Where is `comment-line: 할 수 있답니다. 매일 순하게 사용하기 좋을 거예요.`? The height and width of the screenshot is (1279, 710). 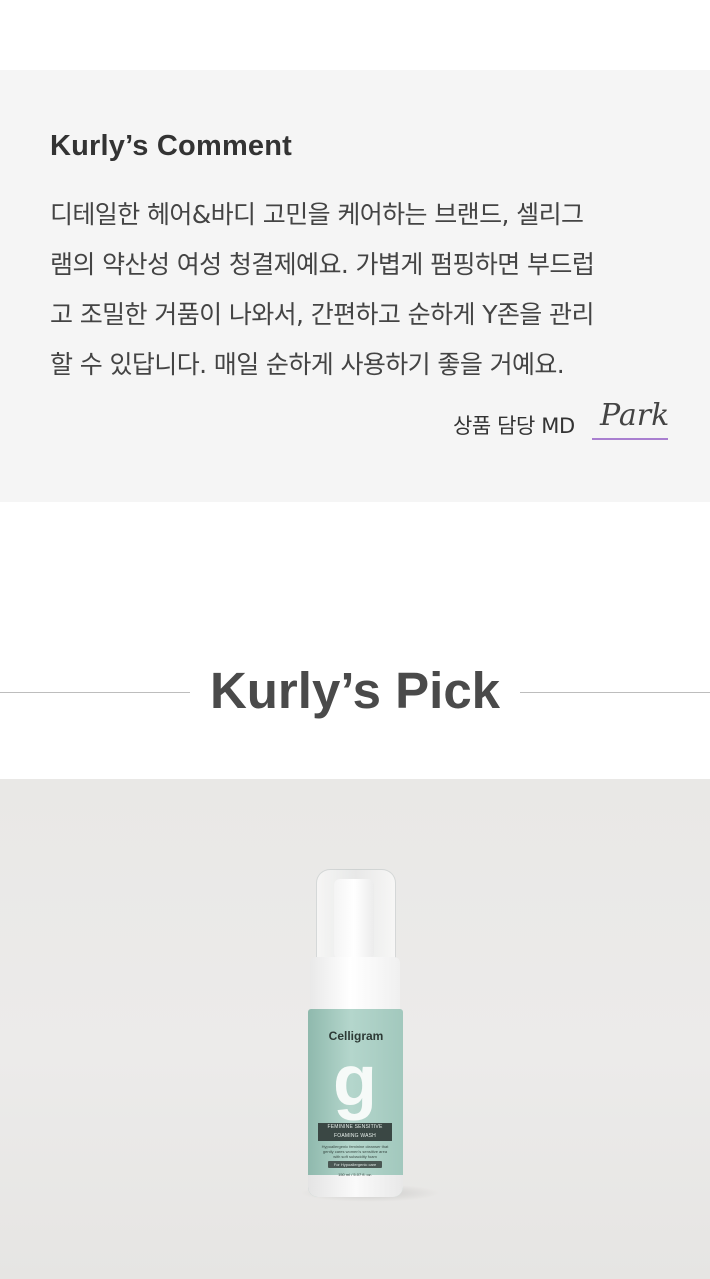 comment-line: 할 수 있답니다. 매일 순하게 사용하기 좋을 거예요. is located at coordinates (307, 364).